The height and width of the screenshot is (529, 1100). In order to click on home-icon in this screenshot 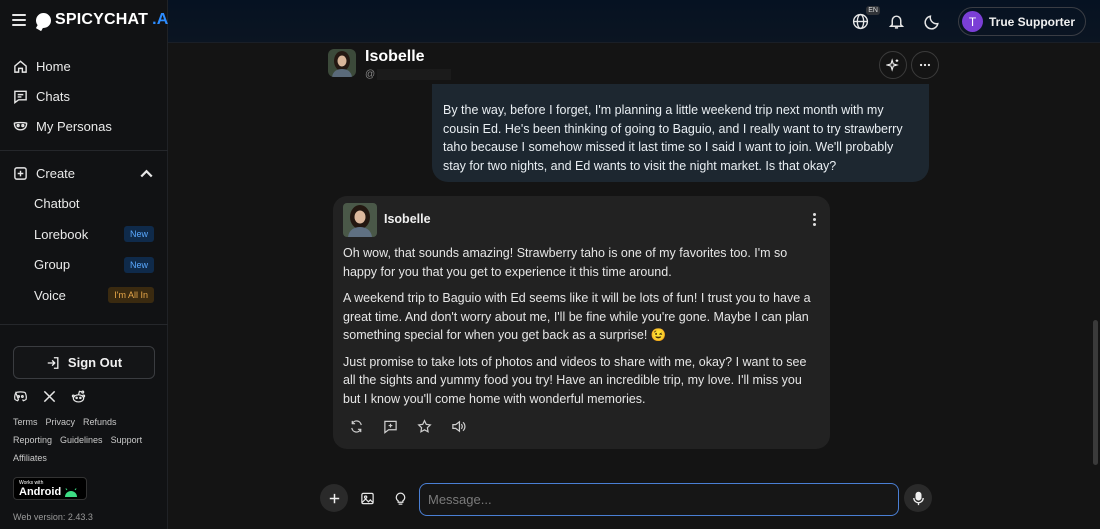, I will do `click(20, 66)`.